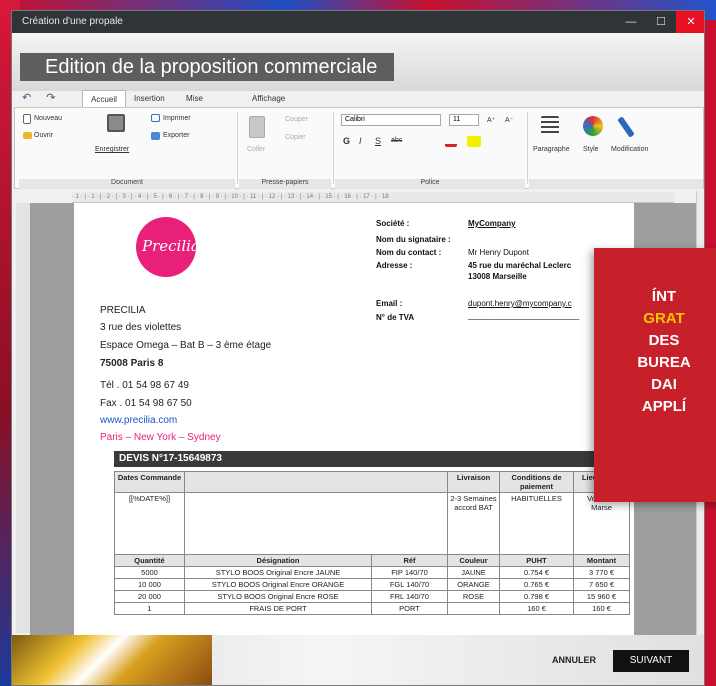 The width and height of the screenshot is (716, 686). Describe the element at coordinates (149, 572) in the screenshot. I see `cell-quantite: 5000` at that location.